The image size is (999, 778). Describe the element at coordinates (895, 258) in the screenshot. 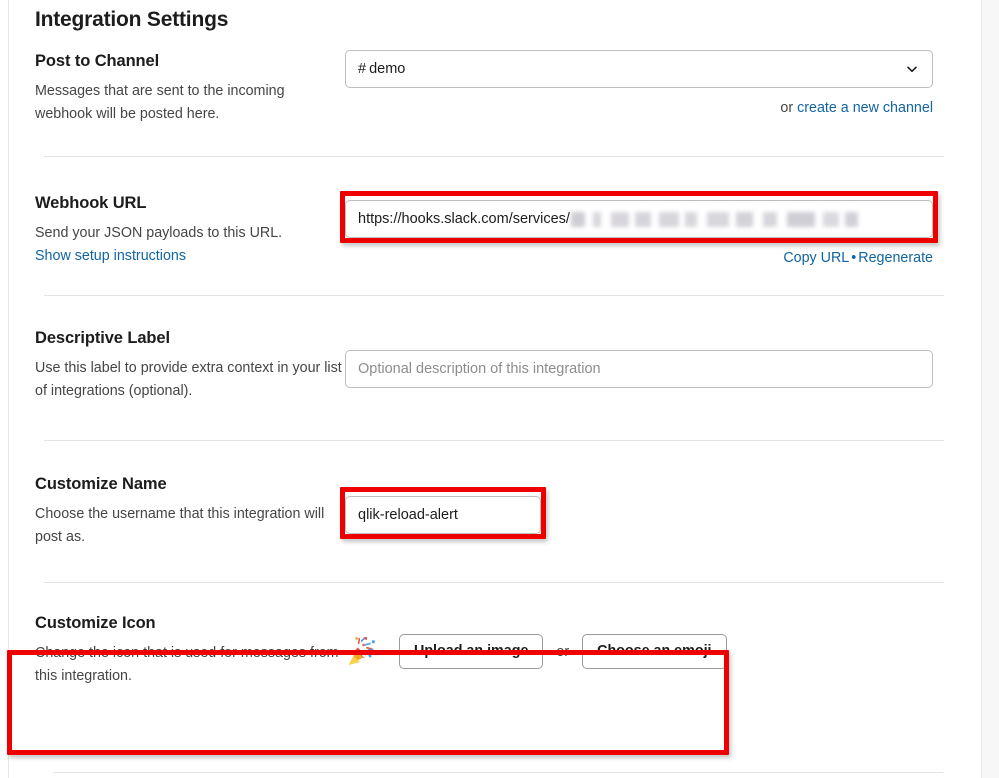

I see `regenerate-link: Regenerate` at that location.